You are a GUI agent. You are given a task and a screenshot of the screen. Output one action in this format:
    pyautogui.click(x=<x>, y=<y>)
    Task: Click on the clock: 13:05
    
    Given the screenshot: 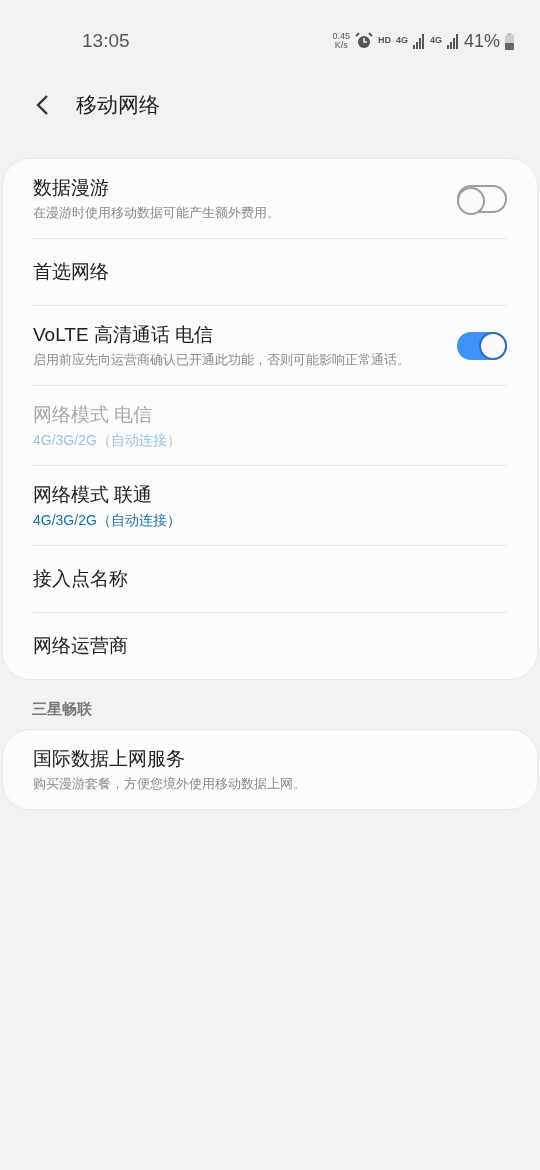 What is the action you would take?
    pyautogui.click(x=106, y=40)
    